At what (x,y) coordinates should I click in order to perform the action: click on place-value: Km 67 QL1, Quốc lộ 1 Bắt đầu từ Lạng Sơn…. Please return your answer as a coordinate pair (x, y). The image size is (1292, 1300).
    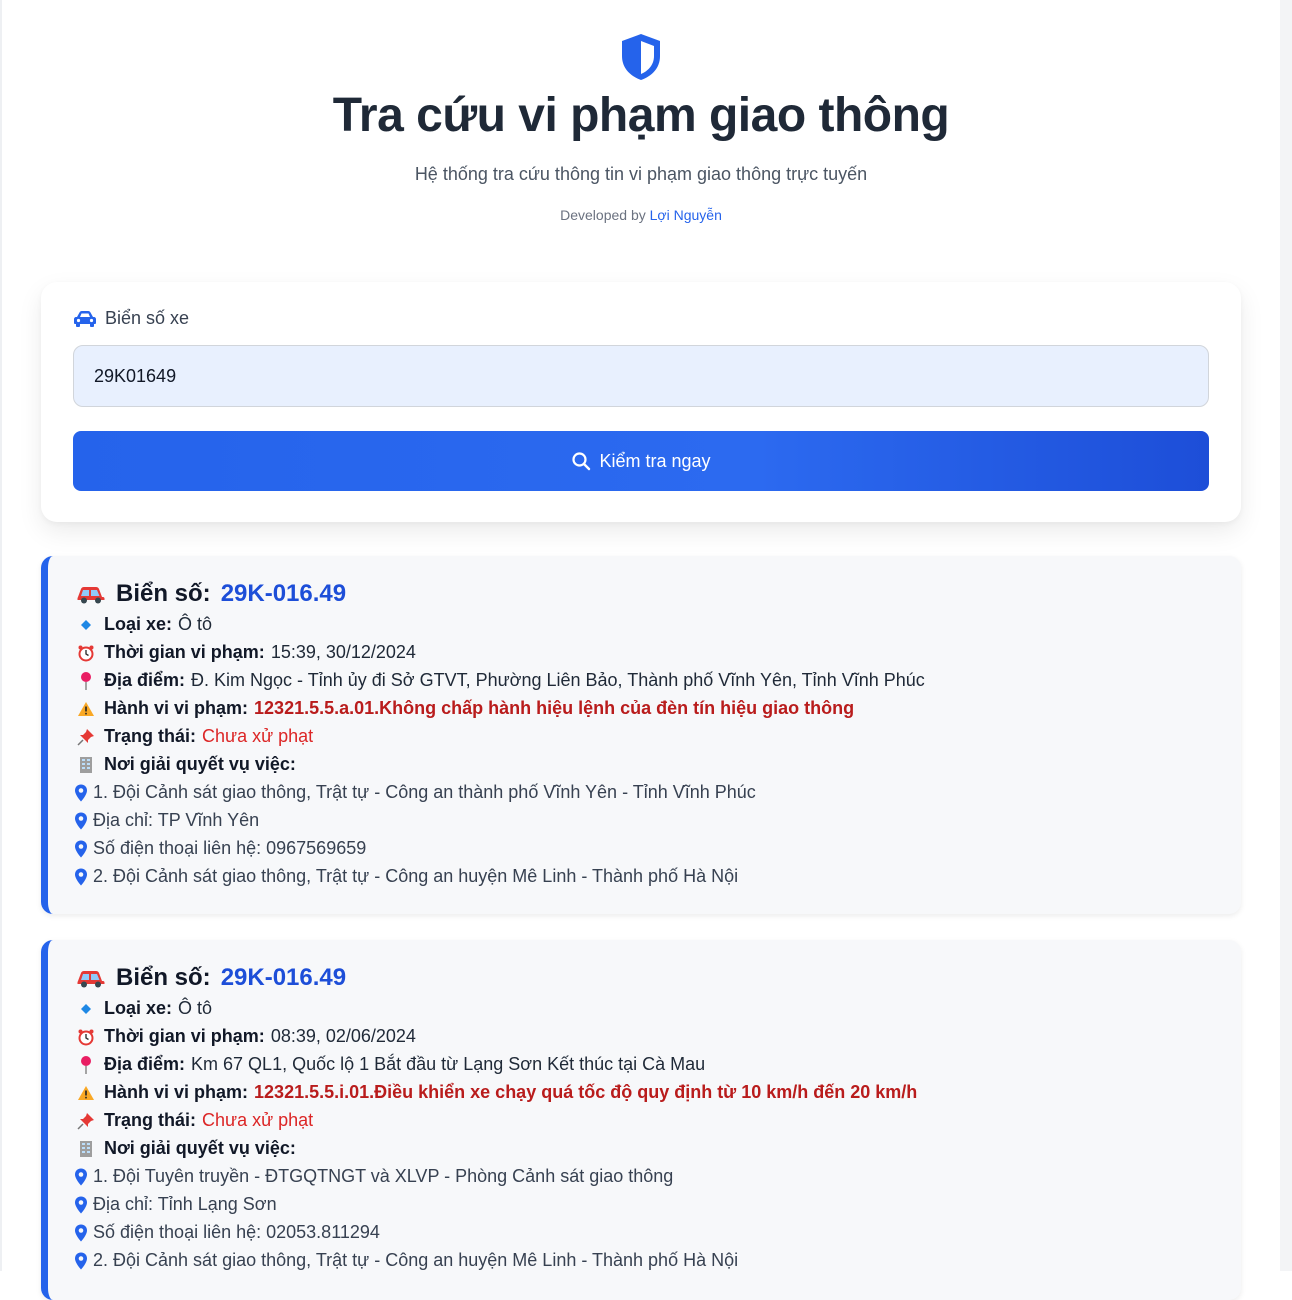
    Looking at the image, I should click on (448, 1064).